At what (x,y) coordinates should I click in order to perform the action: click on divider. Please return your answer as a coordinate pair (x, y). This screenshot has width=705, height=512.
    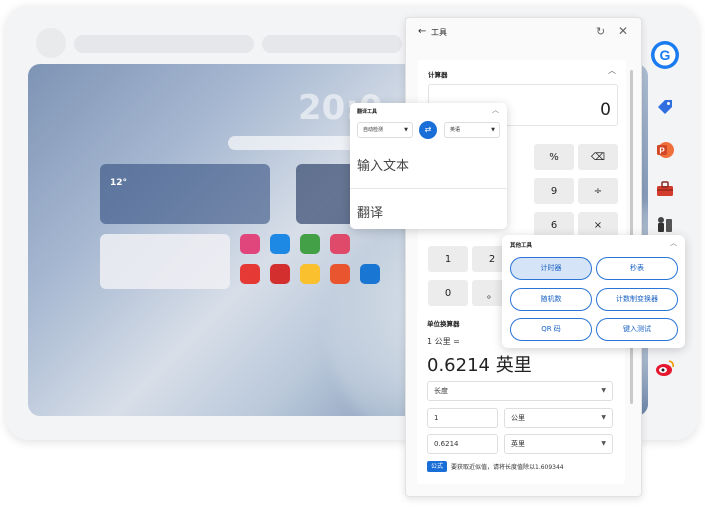
    Looking at the image, I should click on (428, 188).